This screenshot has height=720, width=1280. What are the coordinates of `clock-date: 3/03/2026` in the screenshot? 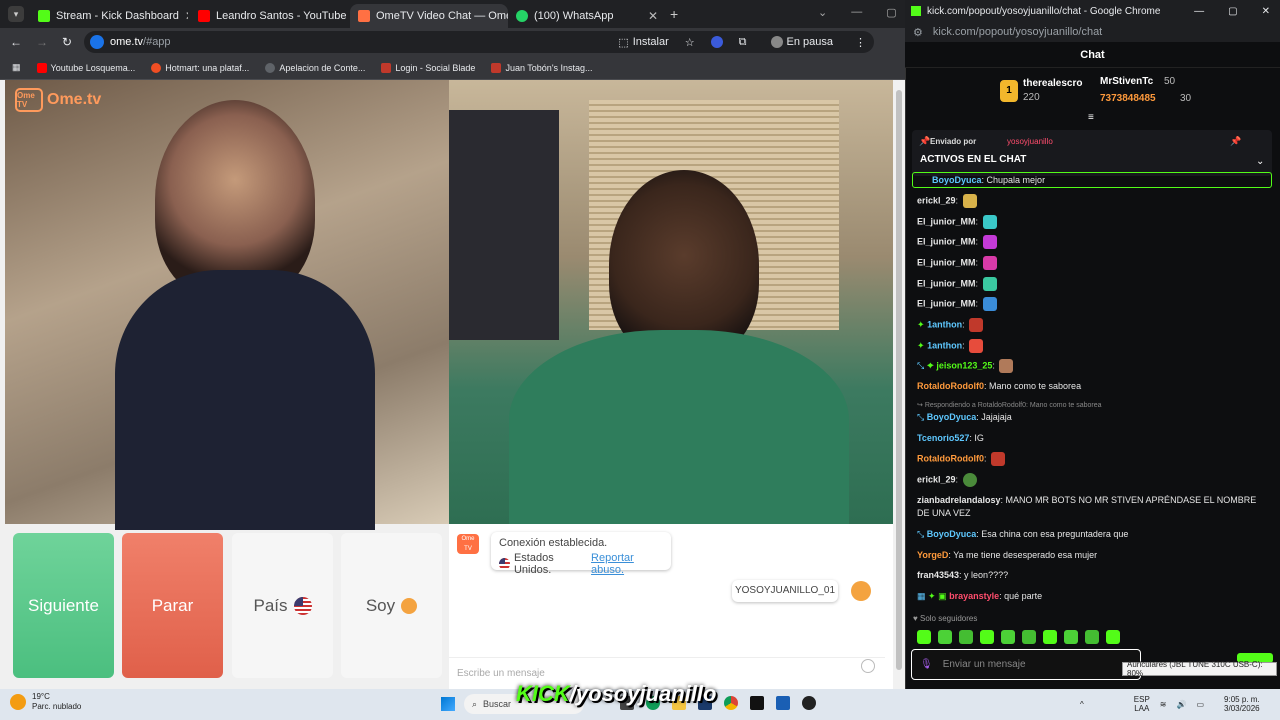 It's located at (1242, 708).